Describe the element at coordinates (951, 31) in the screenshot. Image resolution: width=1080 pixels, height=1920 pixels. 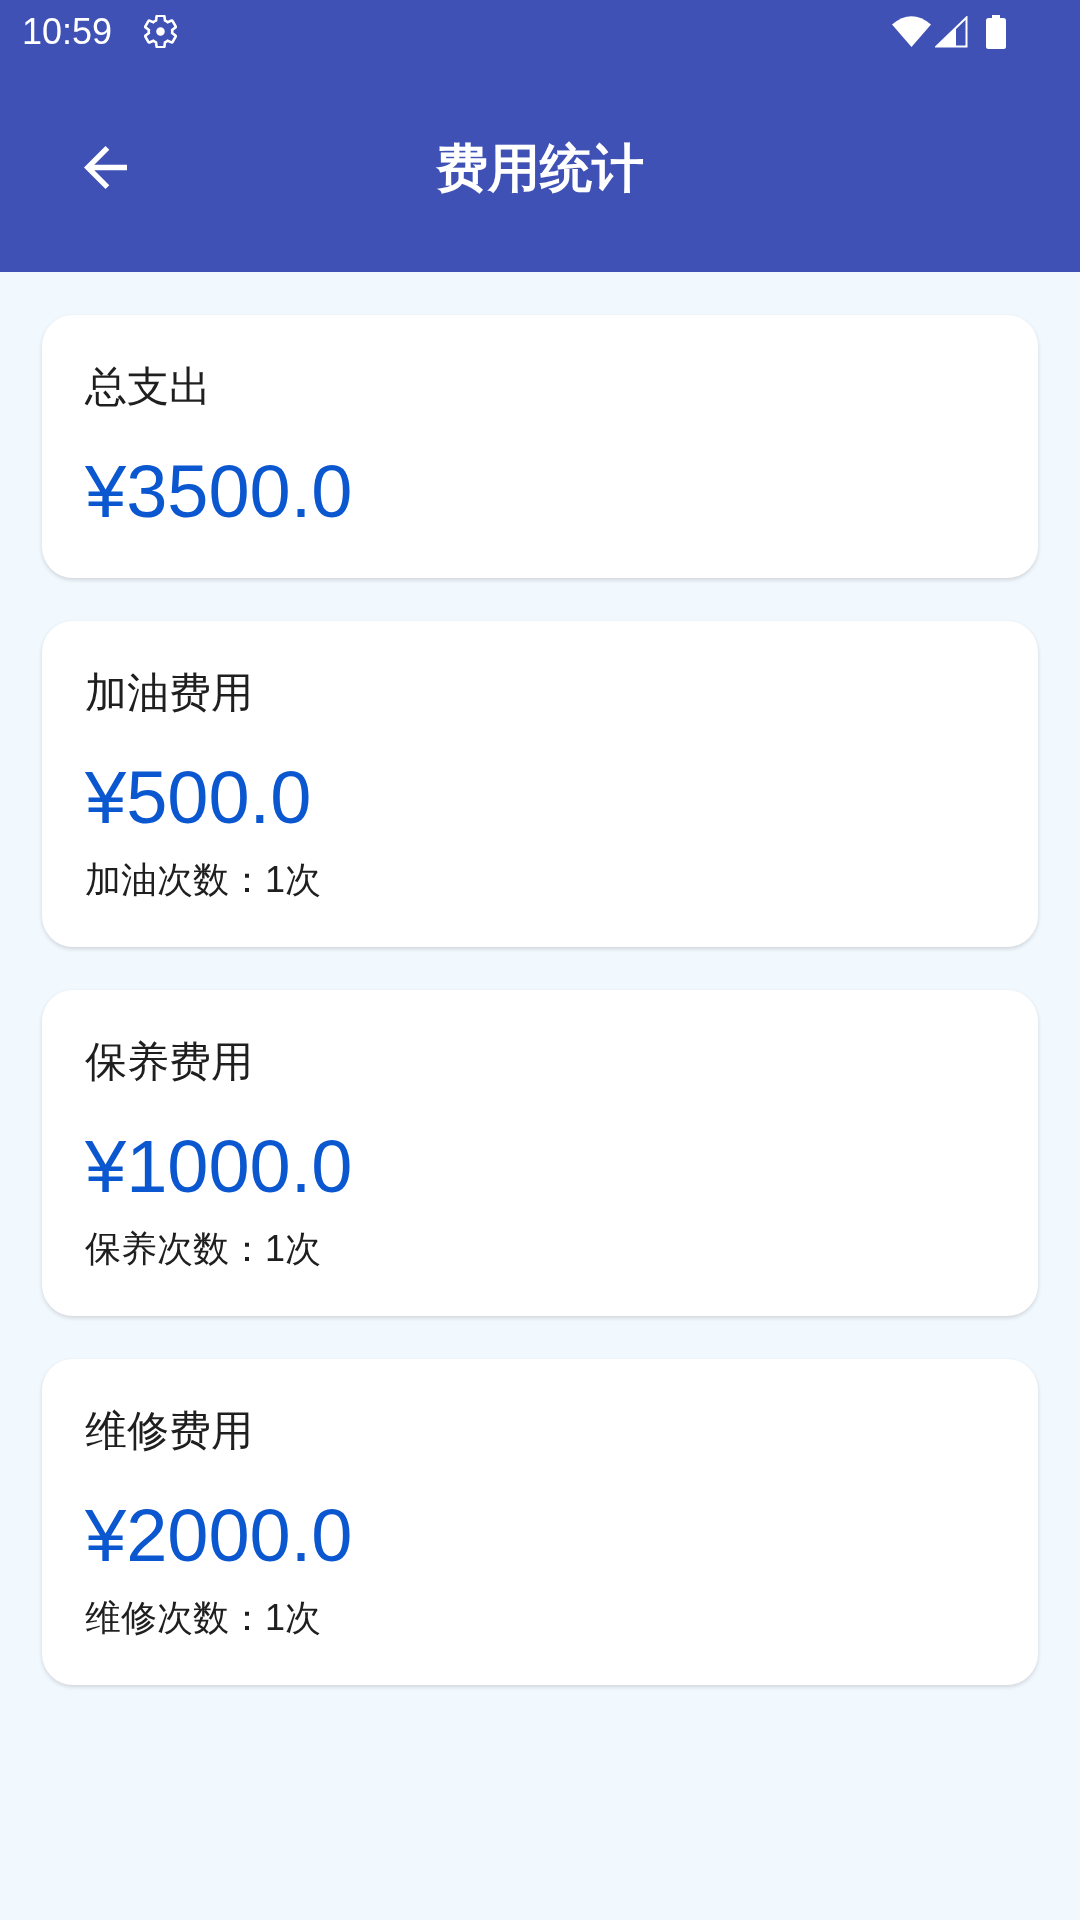
I see `signal-icon` at that location.